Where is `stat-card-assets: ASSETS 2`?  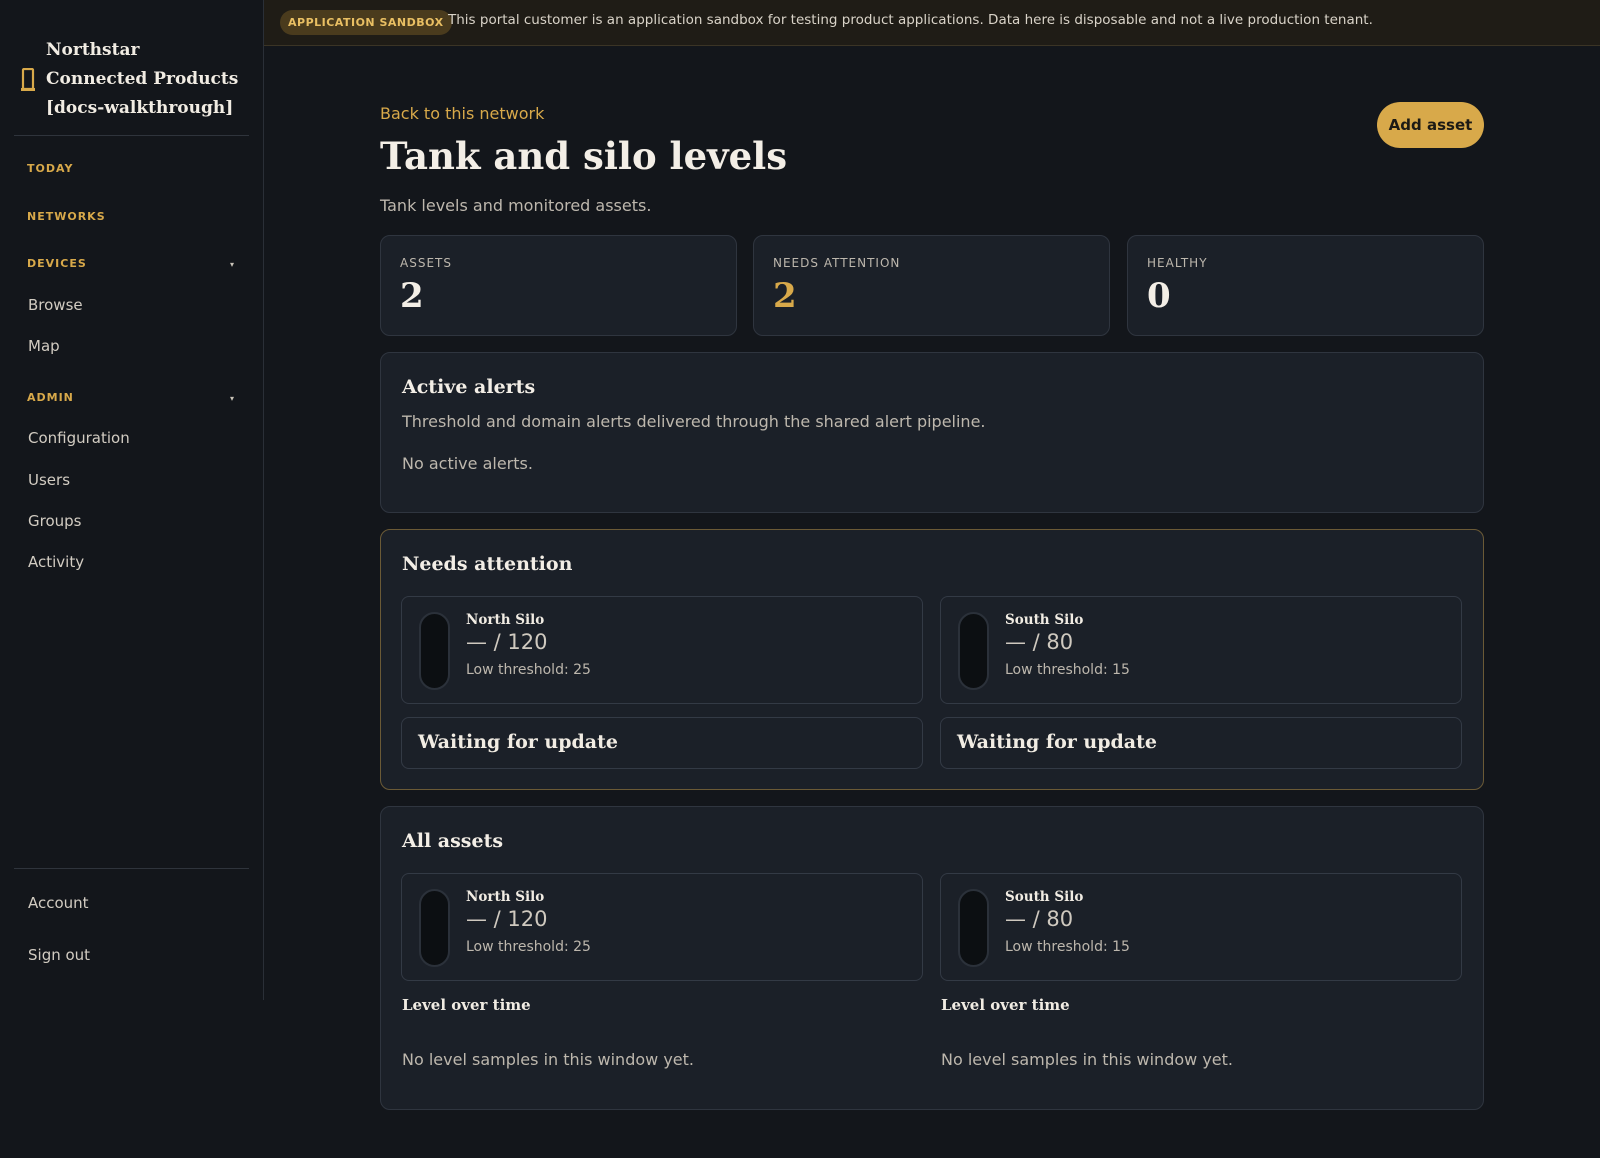
stat-card-assets: ASSETS 2 is located at coordinates (558, 285).